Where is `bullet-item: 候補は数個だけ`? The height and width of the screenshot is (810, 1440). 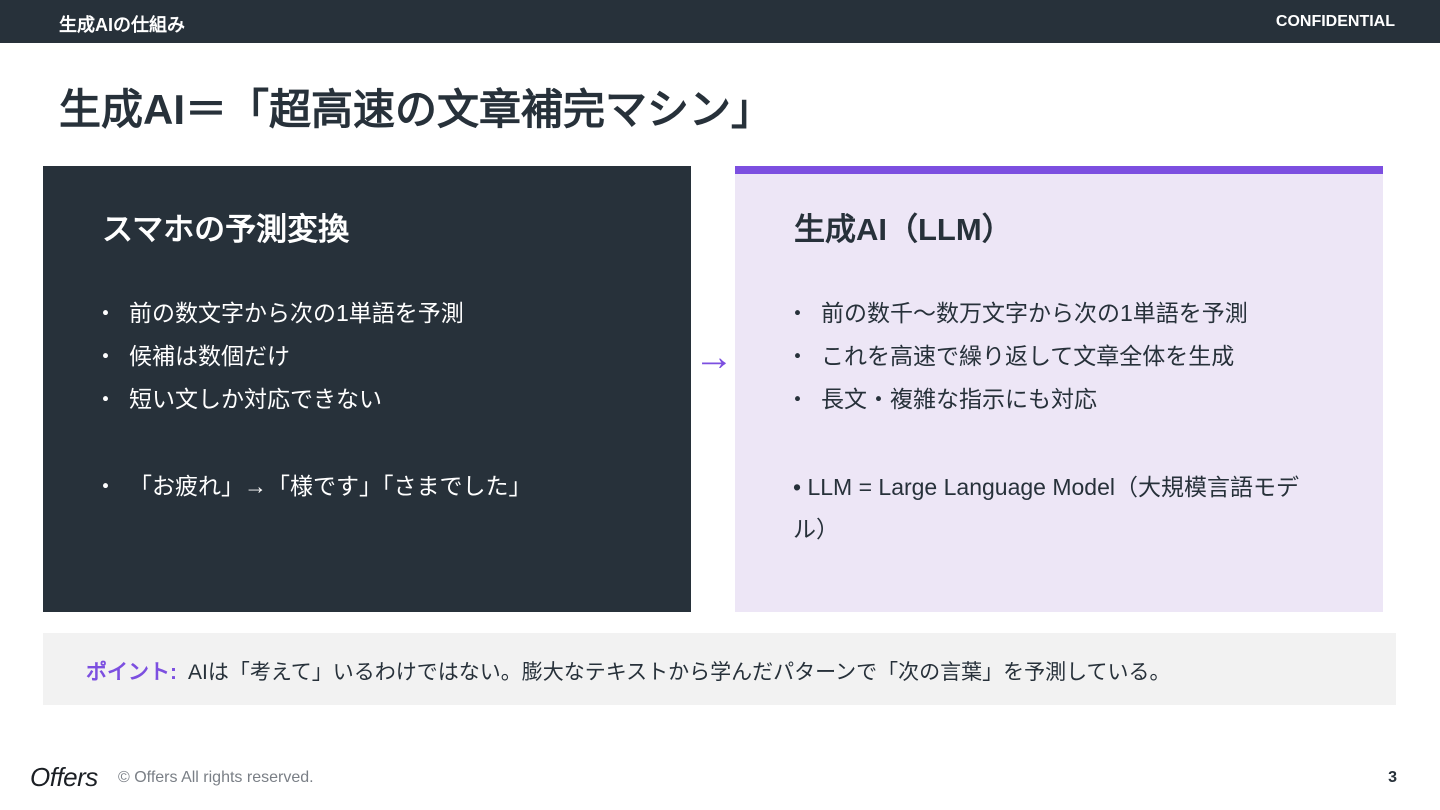
bullet-item: 候補は数個だけ is located at coordinates (313, 356).